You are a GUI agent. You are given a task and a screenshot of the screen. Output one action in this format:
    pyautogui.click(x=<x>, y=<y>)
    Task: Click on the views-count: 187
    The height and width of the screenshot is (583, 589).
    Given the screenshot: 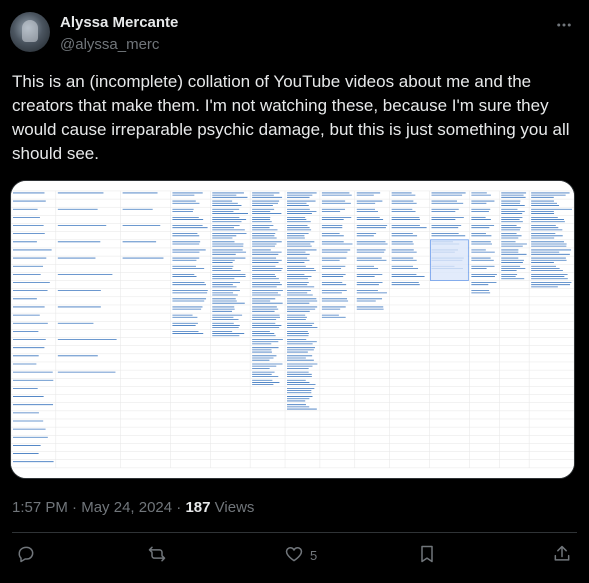 What is the action you would take?
    pyautogui.click(x=198, y=507)
    